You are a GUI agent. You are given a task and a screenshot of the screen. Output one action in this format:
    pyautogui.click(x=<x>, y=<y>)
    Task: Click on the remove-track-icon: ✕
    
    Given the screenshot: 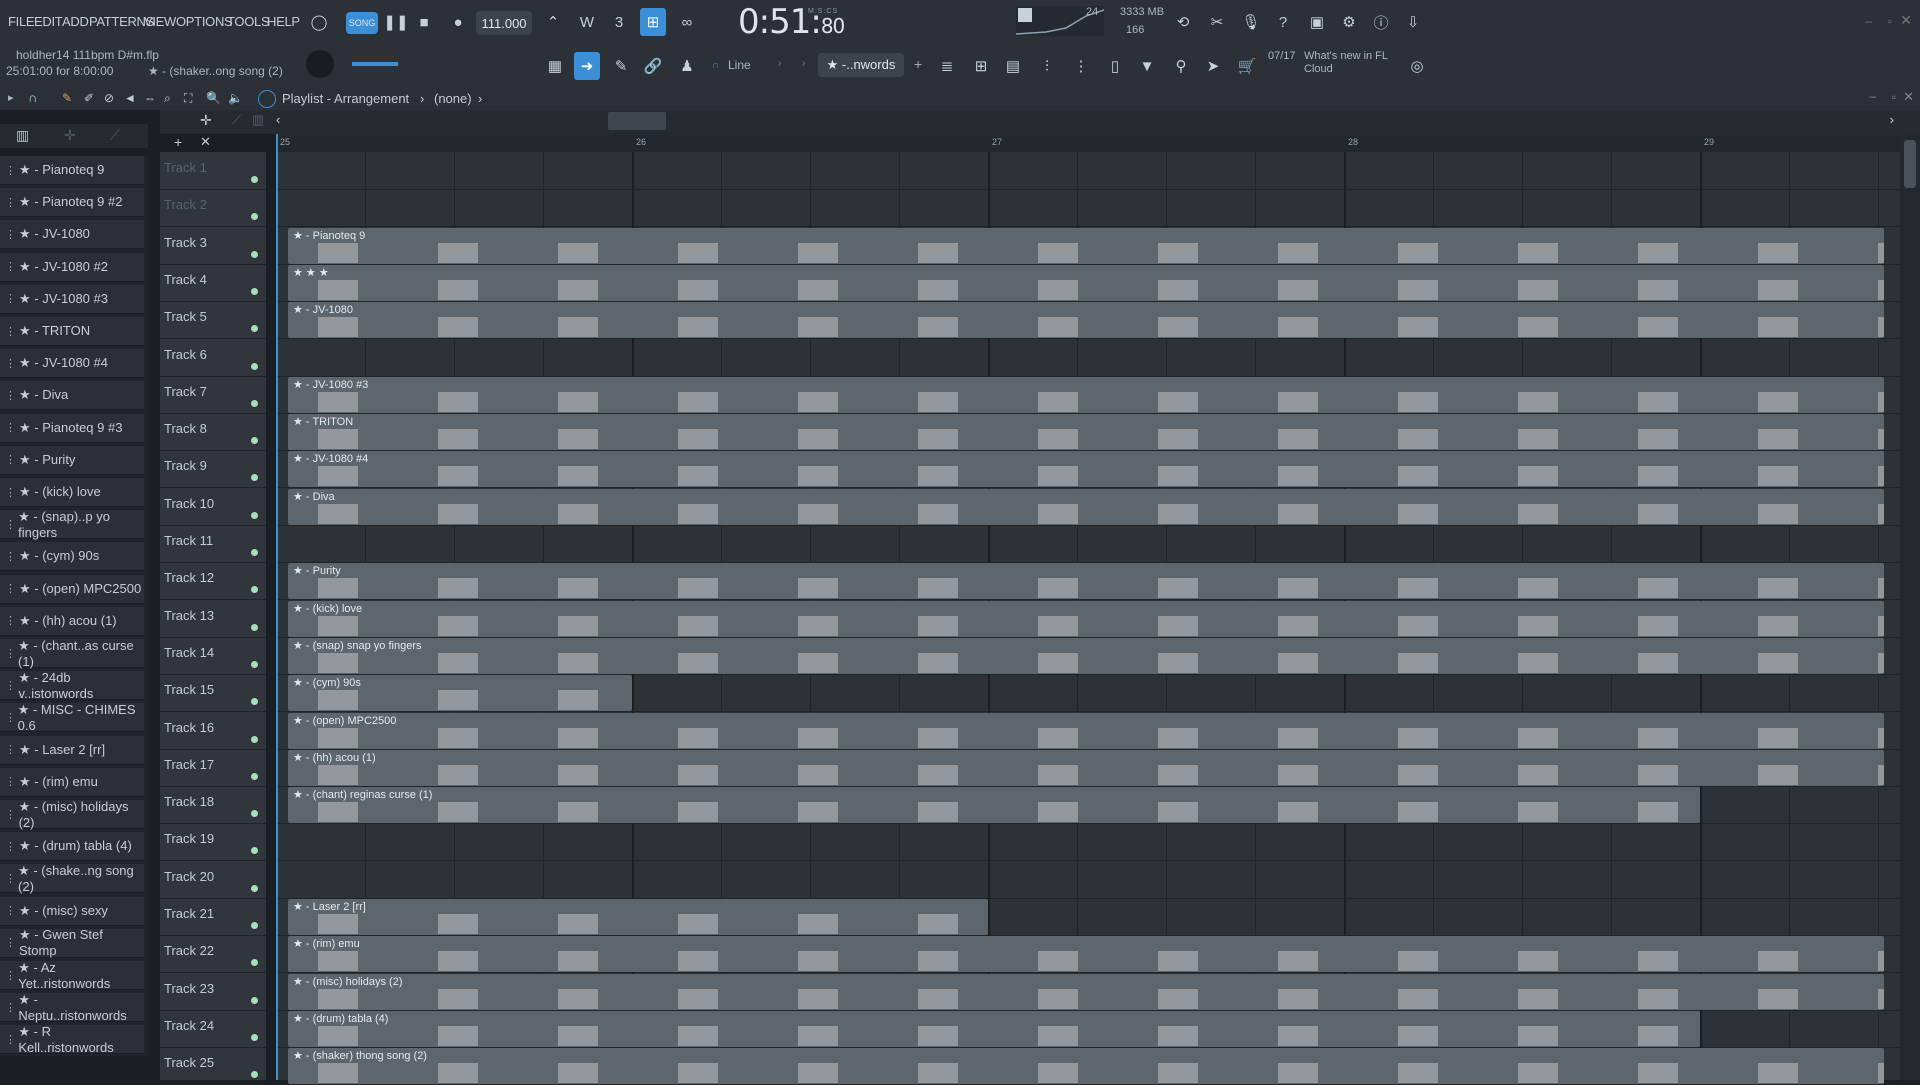 What is the action you would take?
    pyautogui.click(x=205, y=142)
    